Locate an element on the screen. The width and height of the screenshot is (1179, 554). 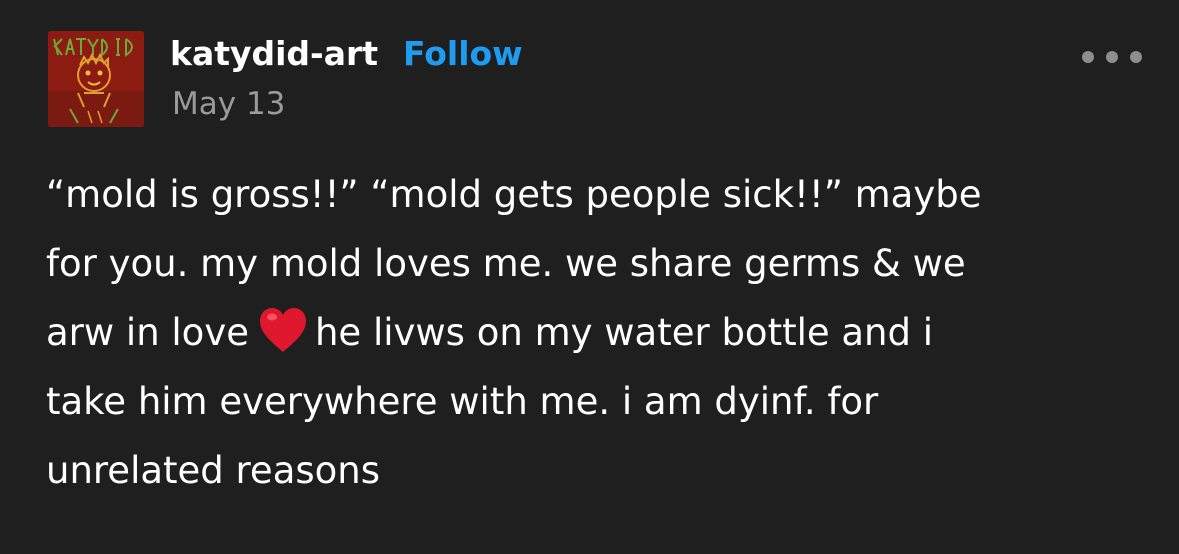
post-text-segment: he livws on my water bottle and i is located at coordinates (624, 332).